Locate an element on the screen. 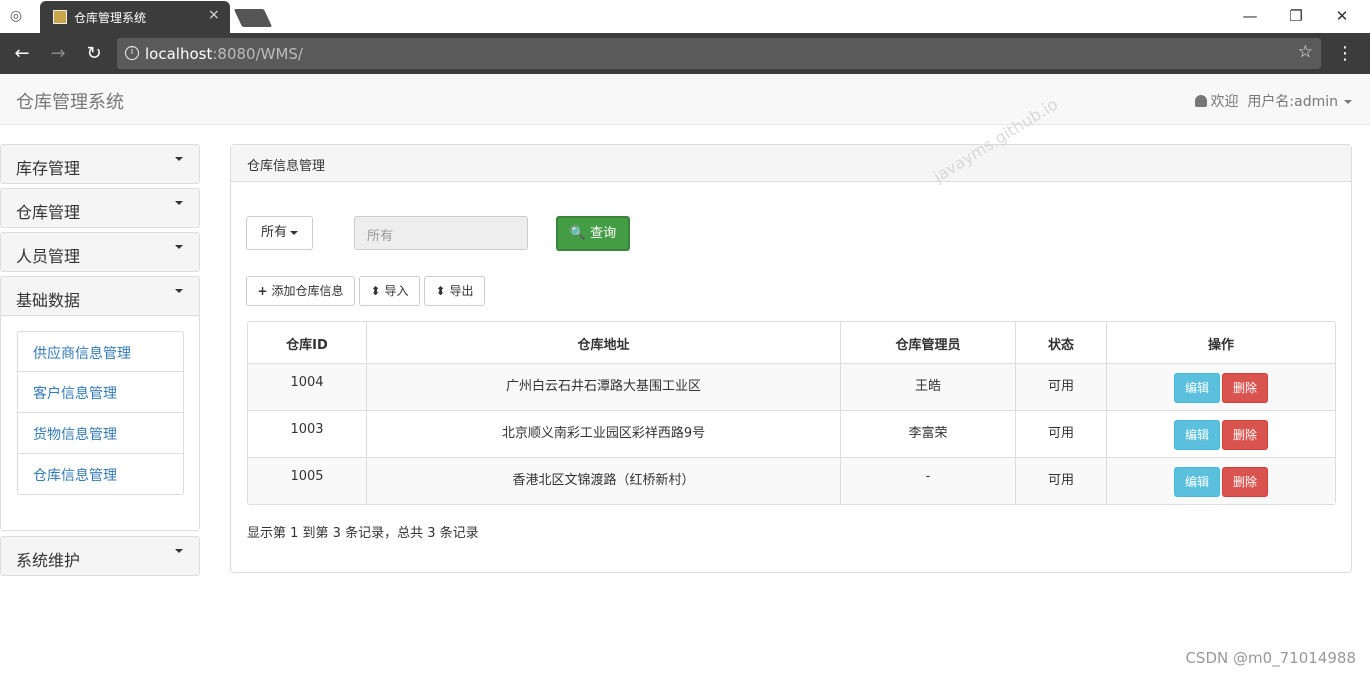  cell-id: 1005 is located at coordinates (307, 476).